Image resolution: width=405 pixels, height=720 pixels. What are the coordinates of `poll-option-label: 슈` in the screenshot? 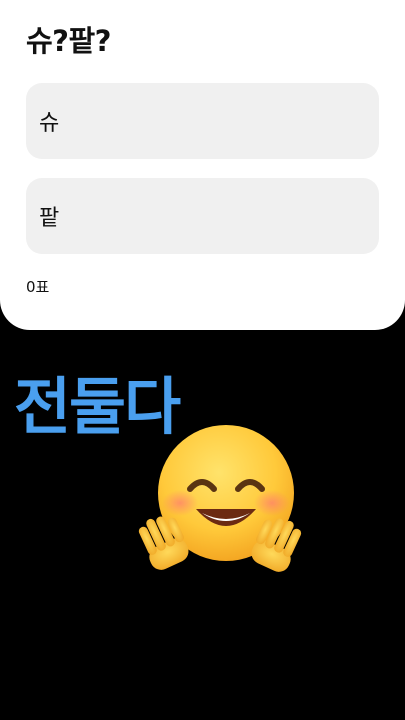 It's located at (49, 123).